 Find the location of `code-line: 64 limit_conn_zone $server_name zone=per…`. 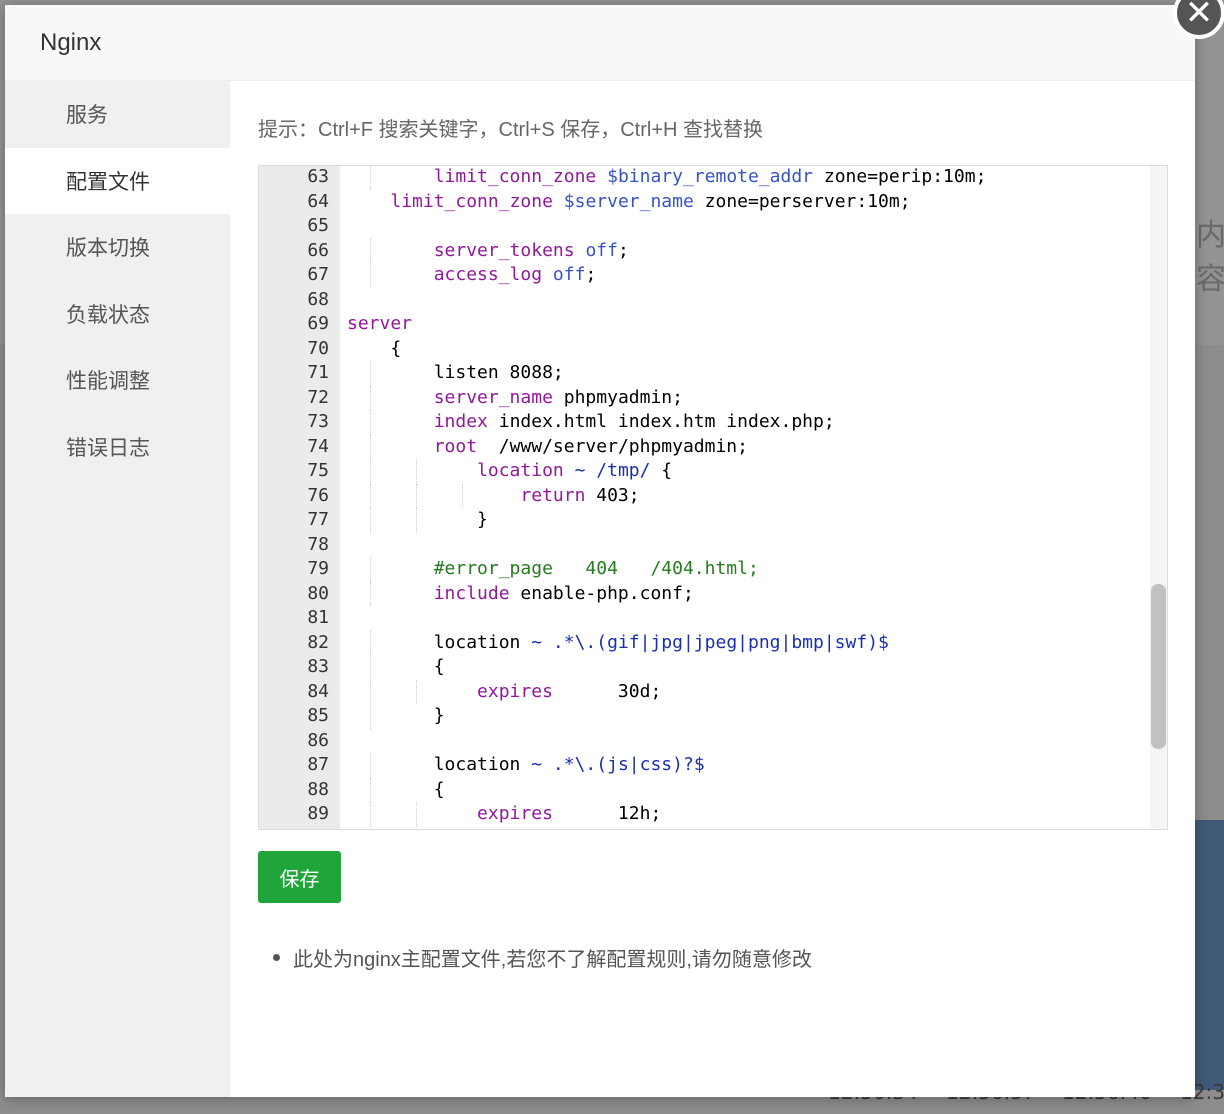

code-line: 64 limit_conn_zone $server_name zone=per… is located at coordinates (704, 202).